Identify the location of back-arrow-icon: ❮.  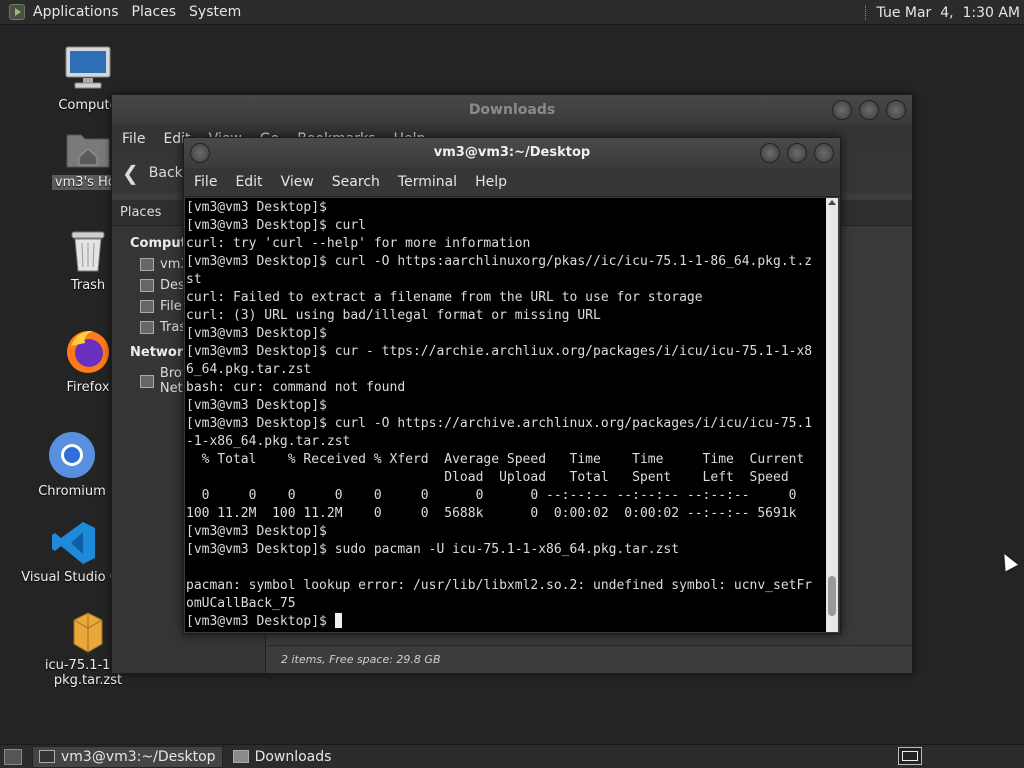
(130, 173).